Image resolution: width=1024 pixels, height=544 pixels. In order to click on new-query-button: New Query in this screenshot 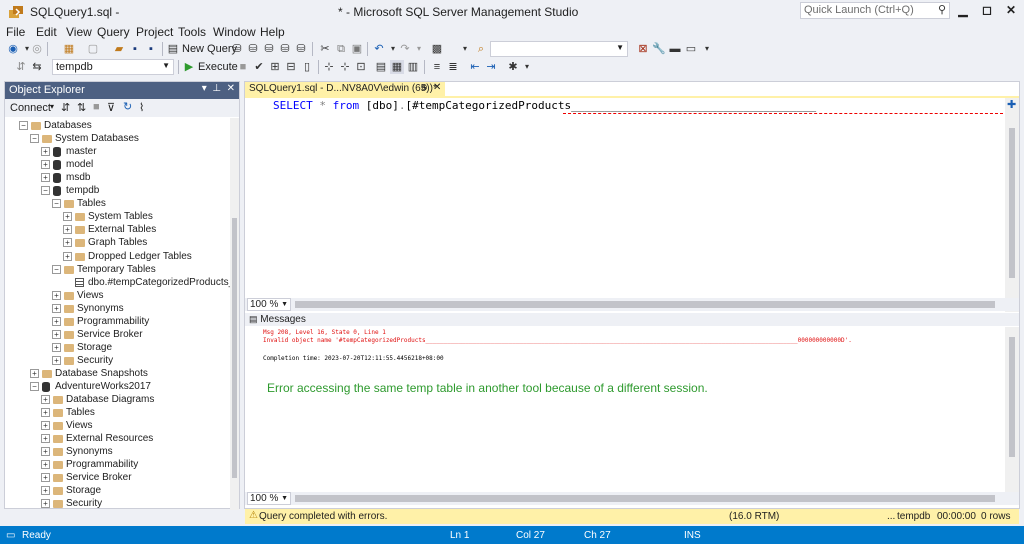, I will do `click(209, 49)`.